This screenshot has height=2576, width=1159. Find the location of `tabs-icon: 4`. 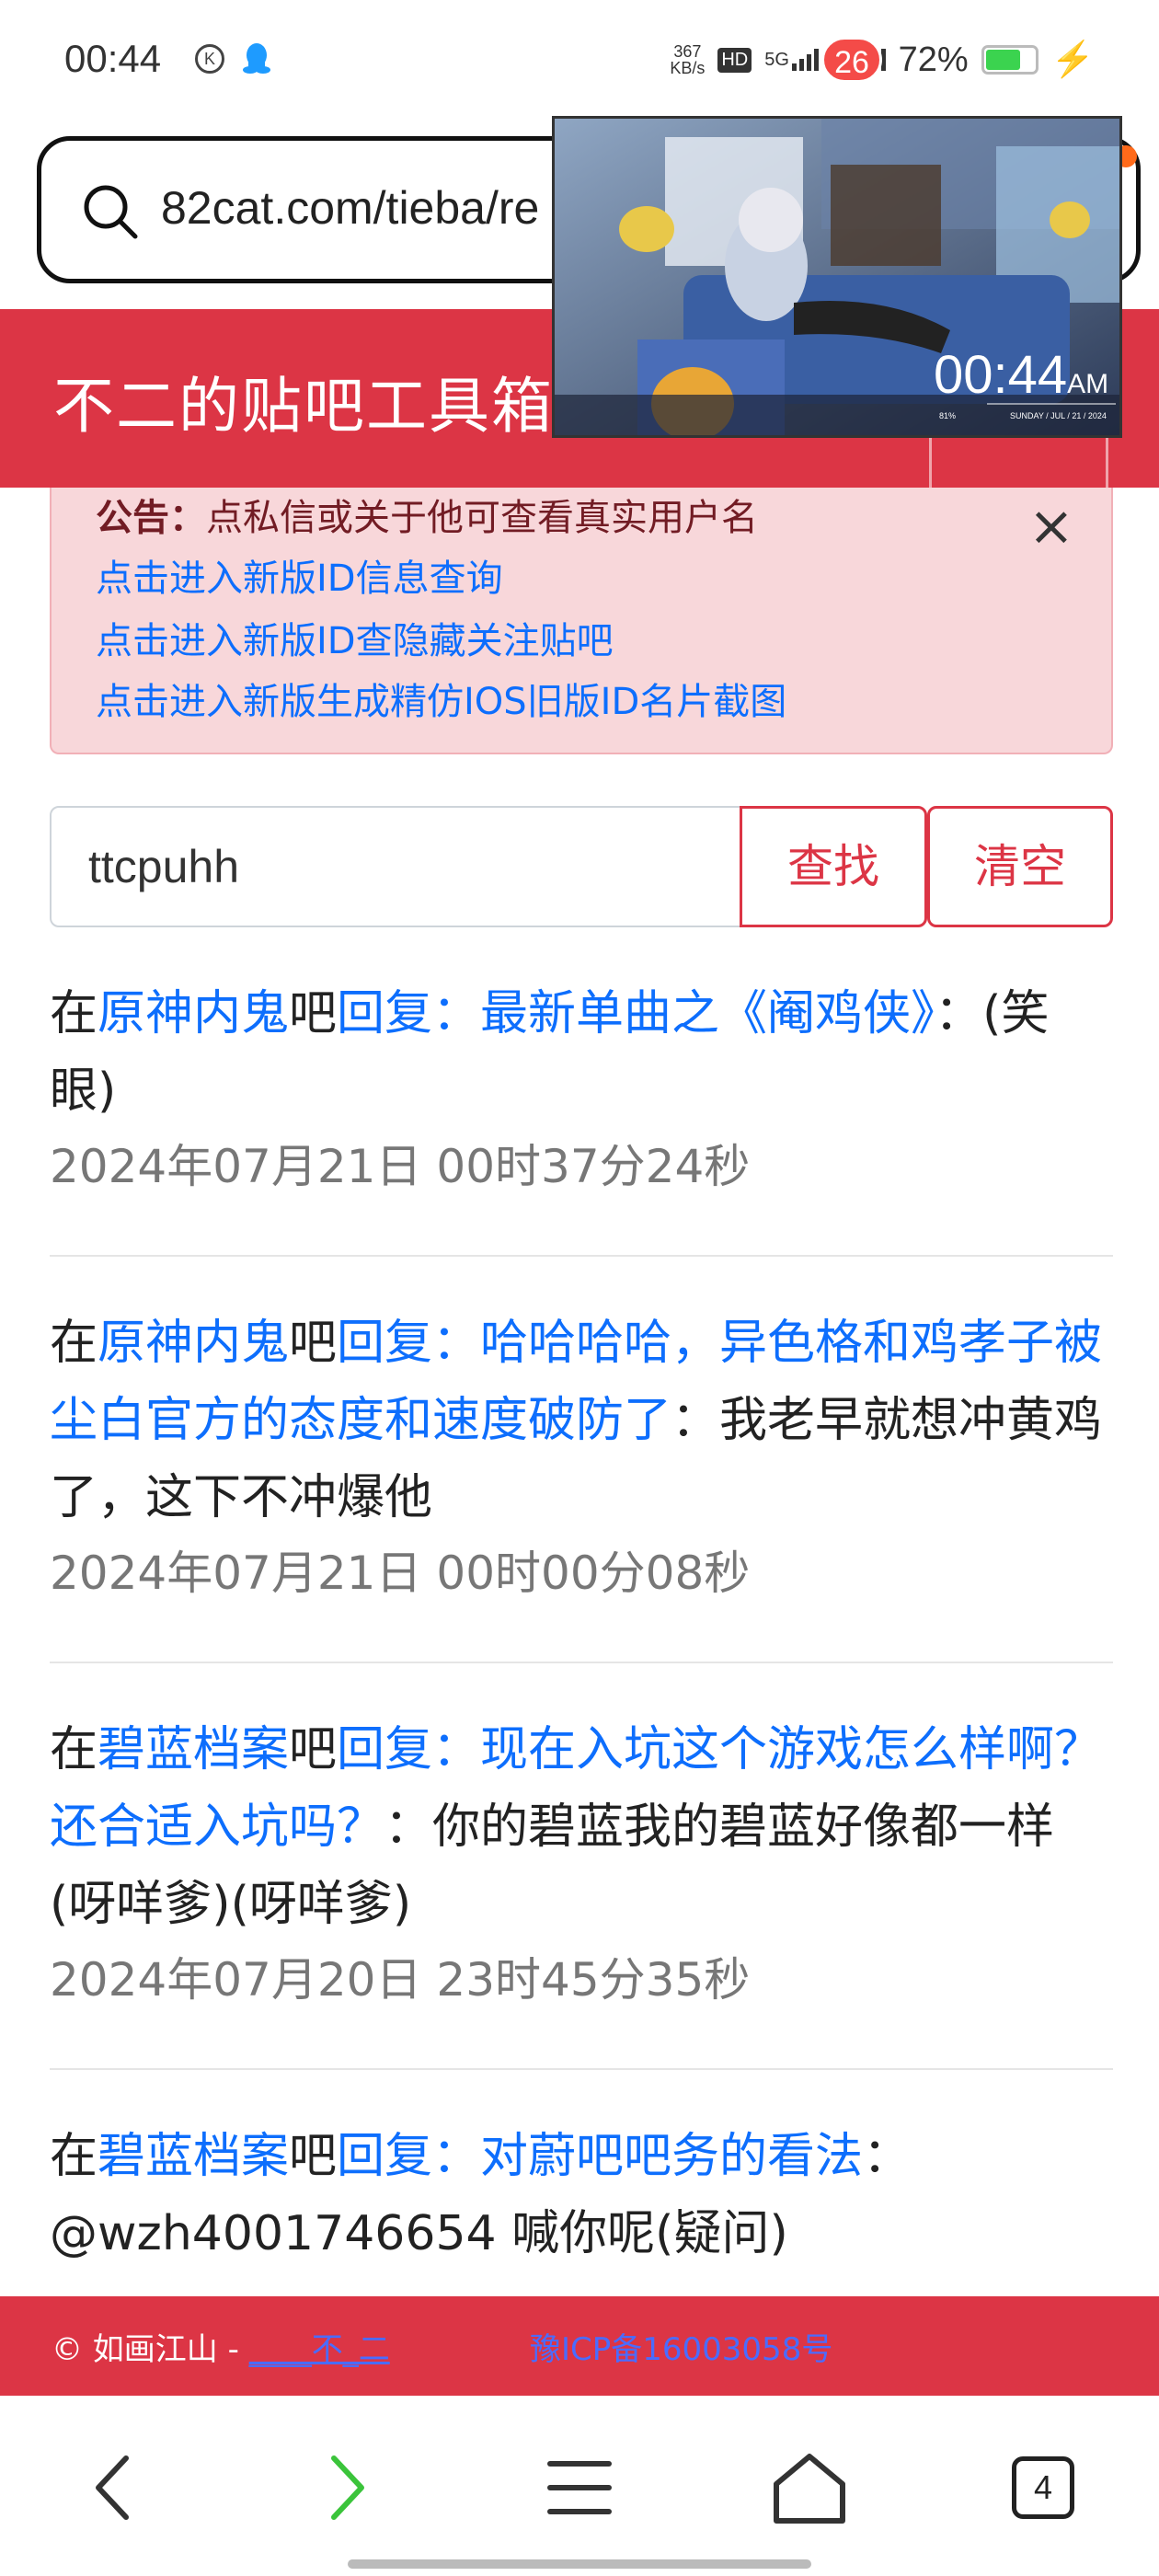

tabs-icon: 4 is located at coordinates (1043, 2487).